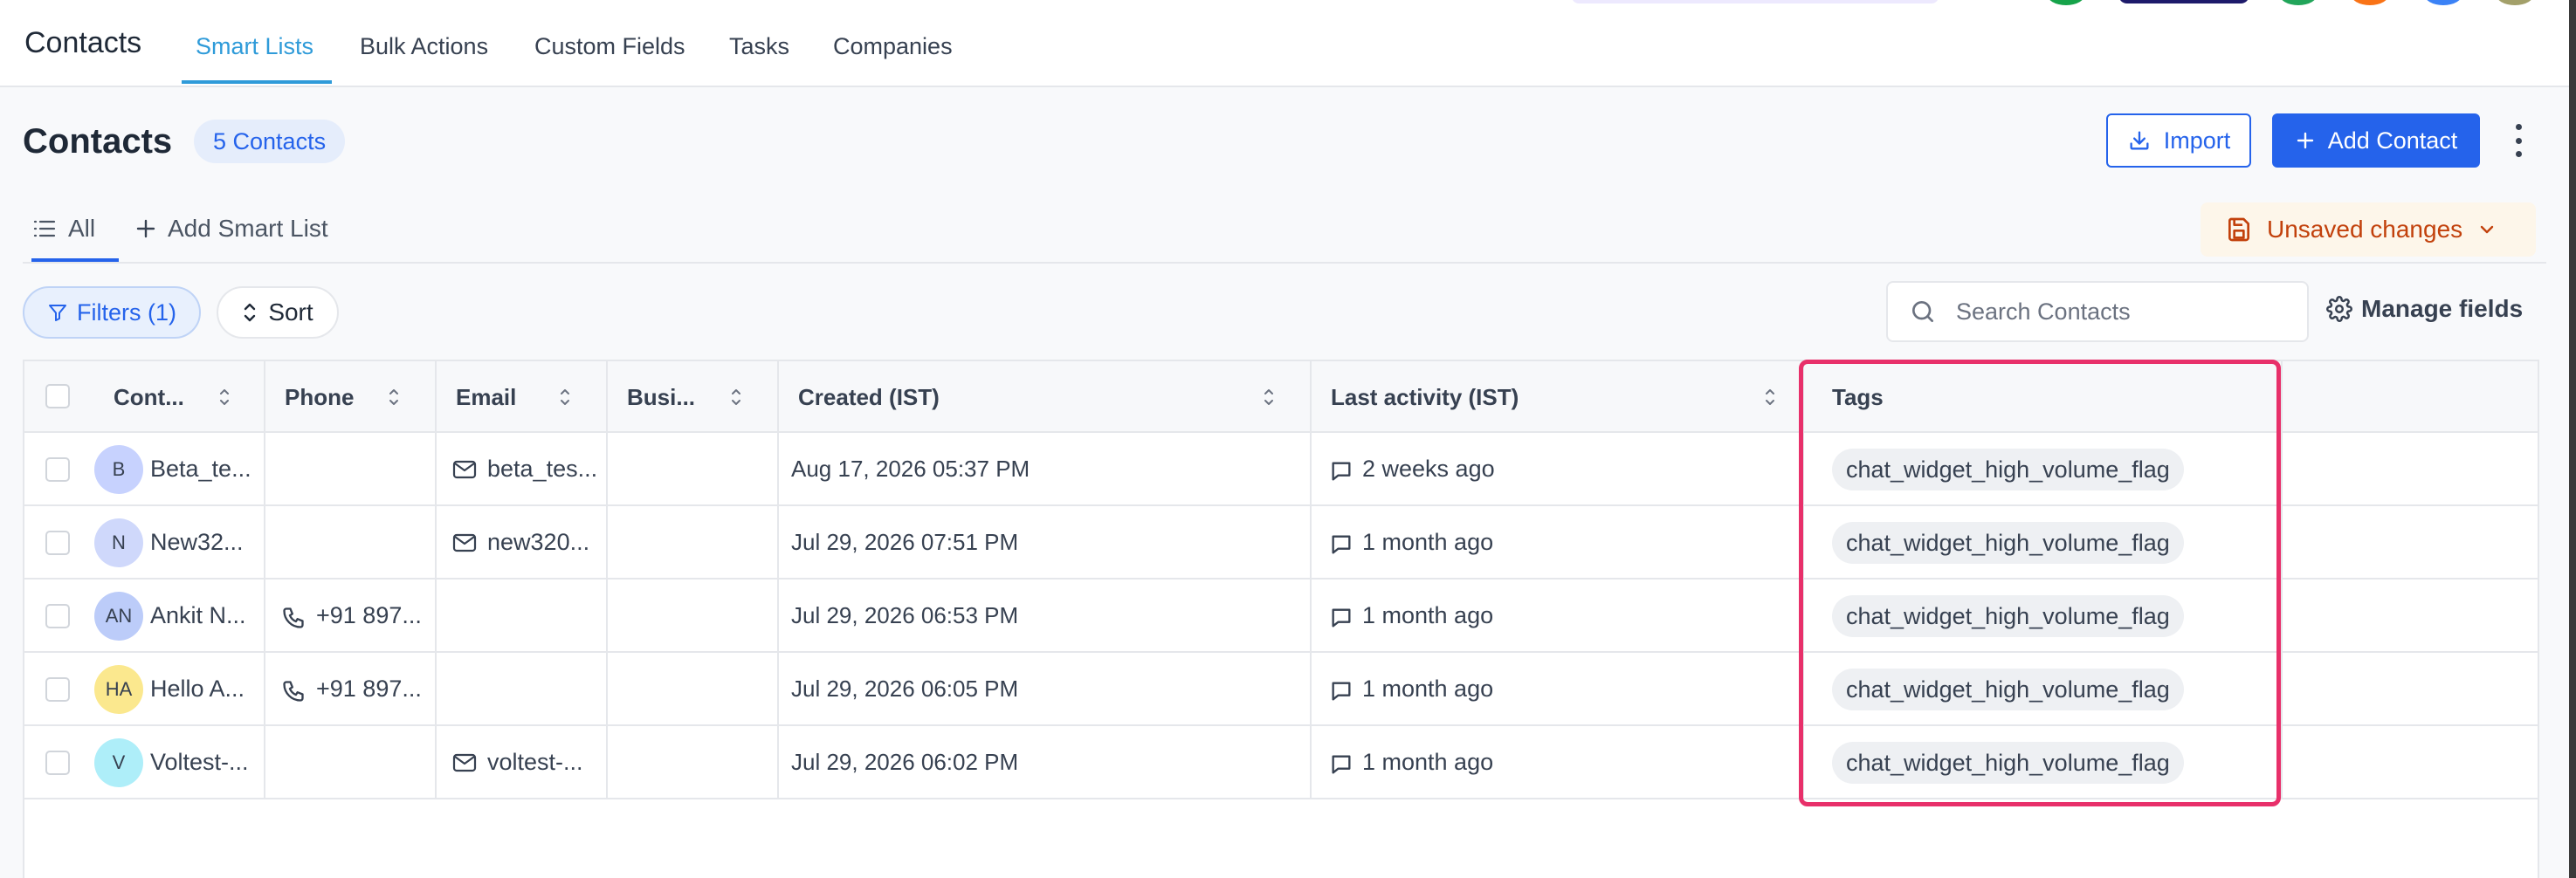 This screenshot has width=2576, height=878. I want to click on tab-smart-lists: Smart Lists, so click(254, 47).